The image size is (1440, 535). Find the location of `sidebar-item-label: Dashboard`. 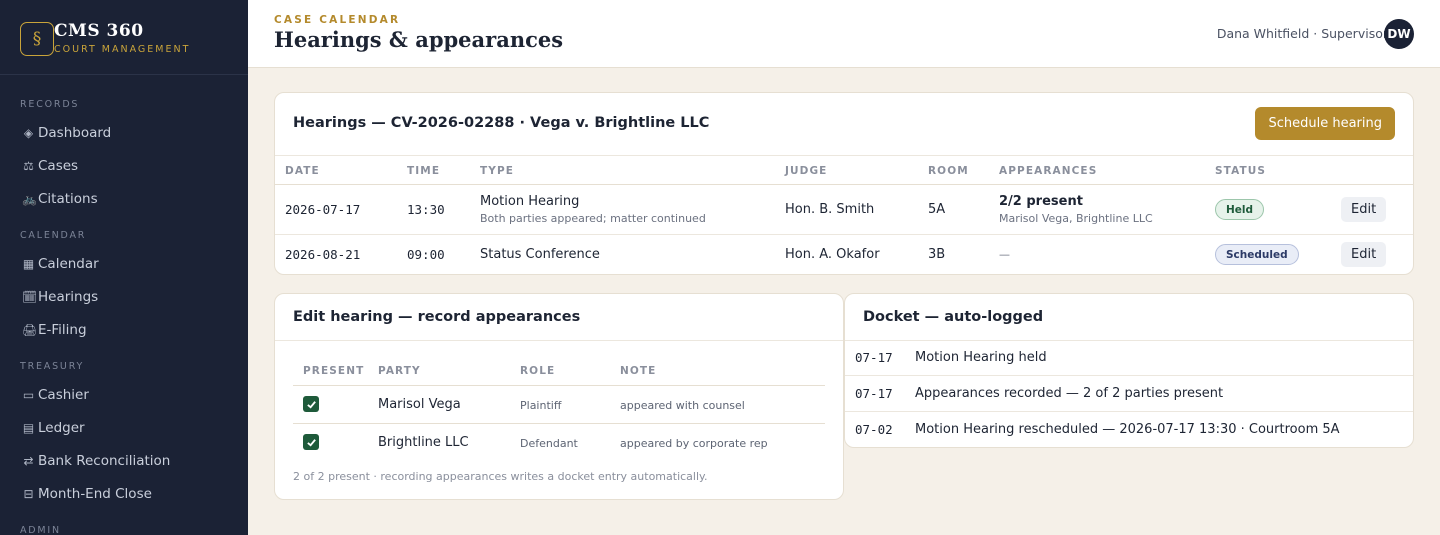

sidebar-item-label: Dashboard is located at coordinates (75, 133).